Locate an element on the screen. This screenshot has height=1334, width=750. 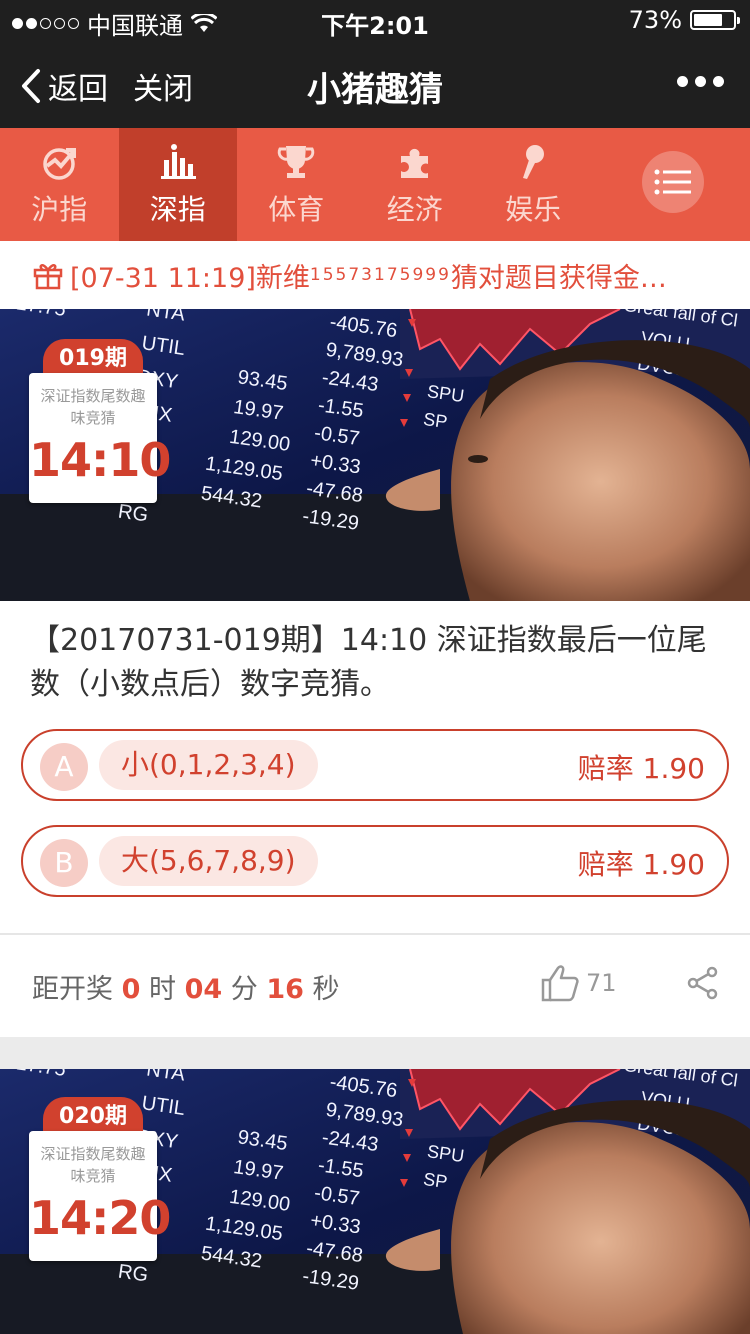
tab-sports: 体育 is located at coordinates (296, 184).